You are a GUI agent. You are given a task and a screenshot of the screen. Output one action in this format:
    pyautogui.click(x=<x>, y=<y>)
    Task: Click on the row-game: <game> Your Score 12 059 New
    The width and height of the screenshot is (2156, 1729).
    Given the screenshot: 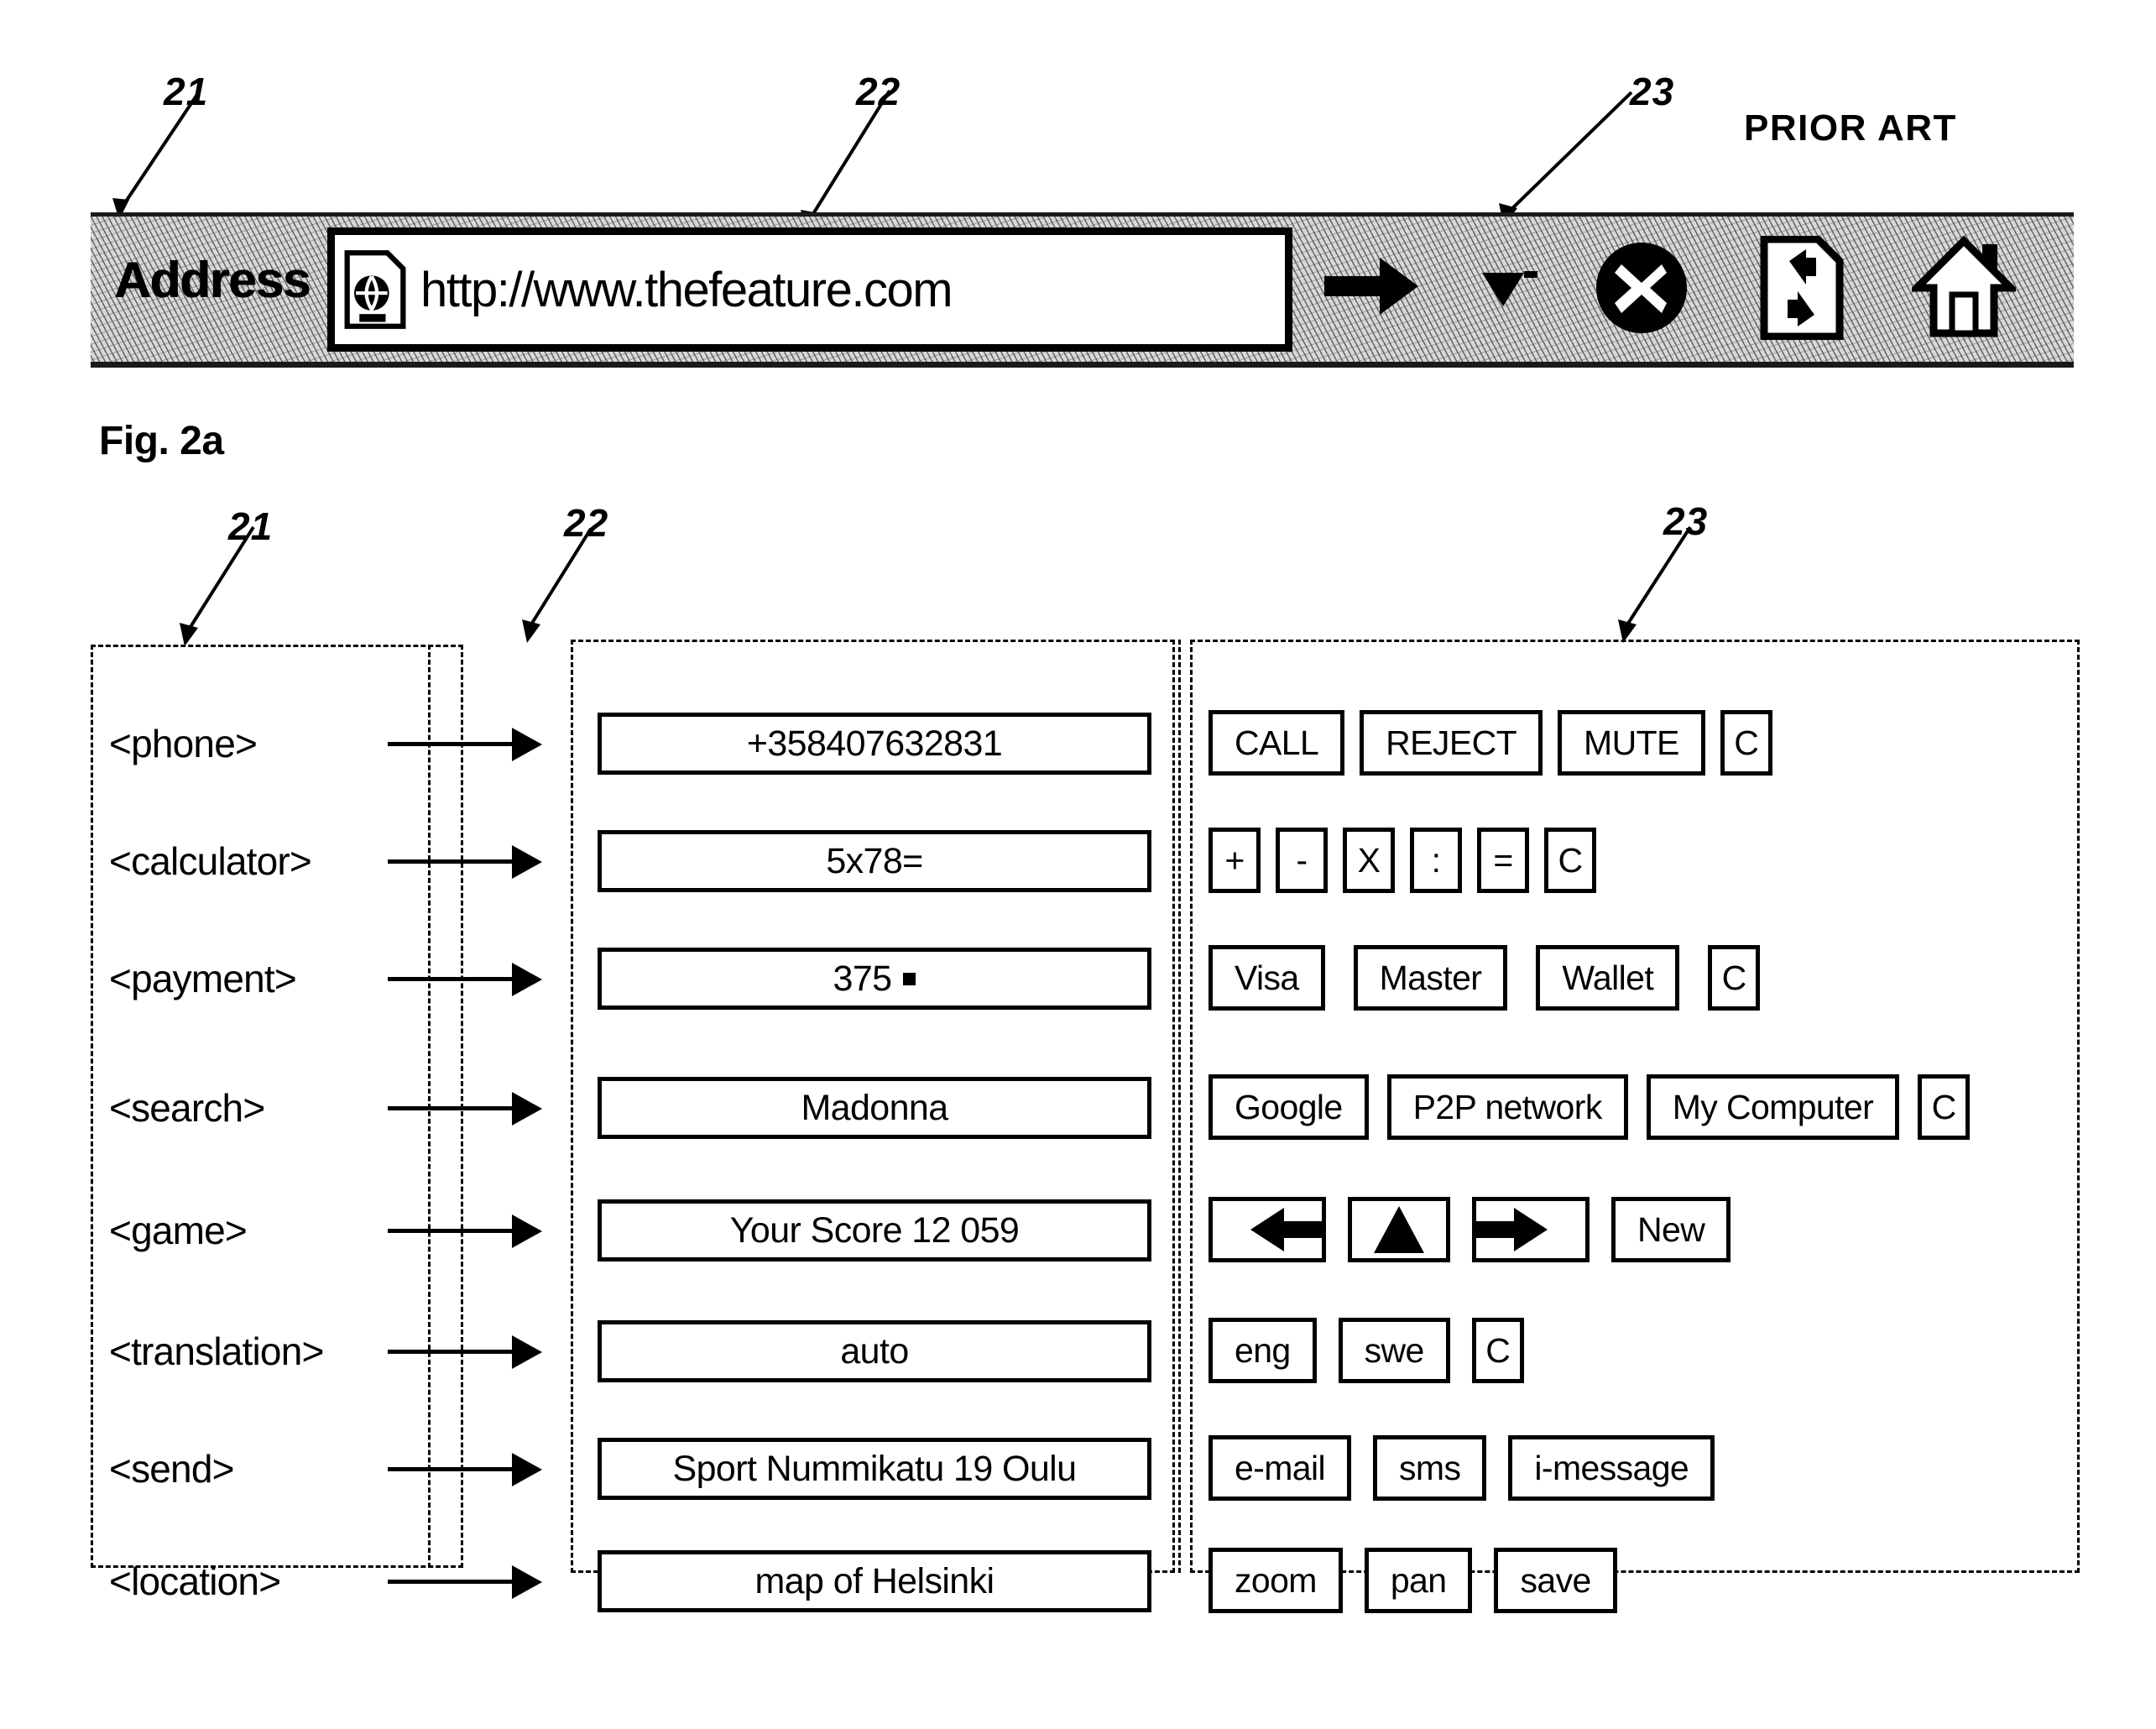 What is the action you would take?
    pyautogui.click(x=1078, y=1230)
    